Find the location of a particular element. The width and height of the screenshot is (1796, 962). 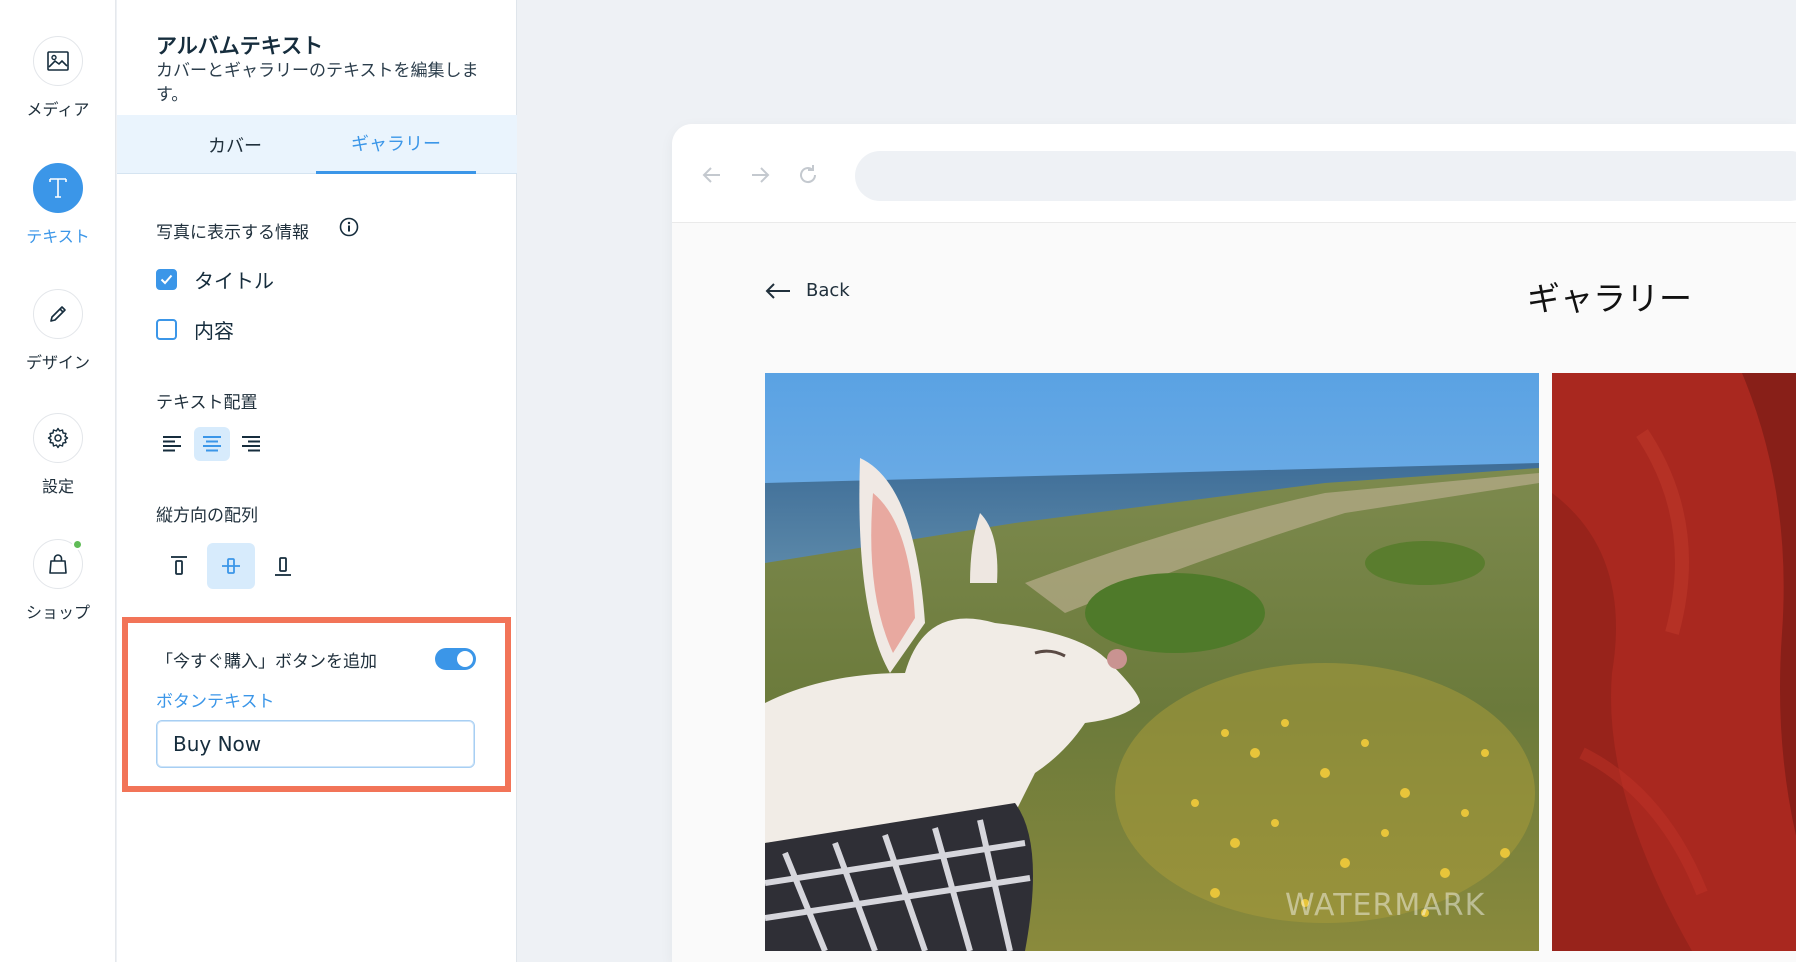

rail-item-text: テキスト is located at coordinates (58, 205).